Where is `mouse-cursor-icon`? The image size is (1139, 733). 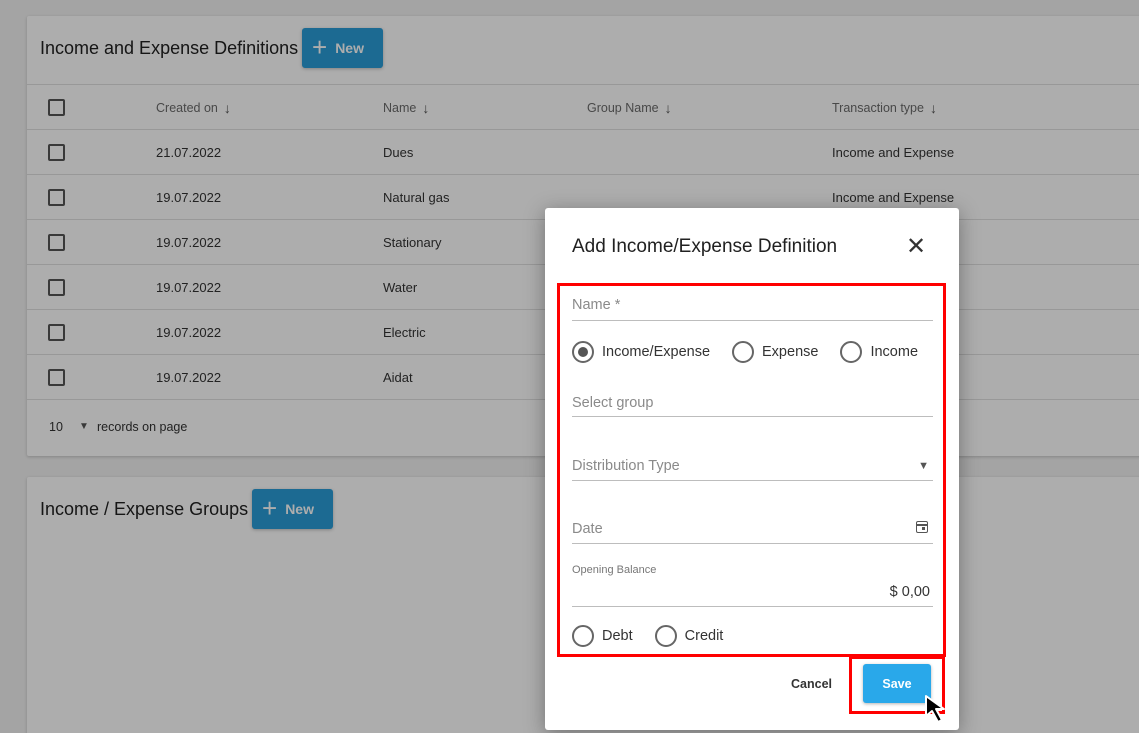
mouse-cursor-icon is located at coordinates (935, 709).